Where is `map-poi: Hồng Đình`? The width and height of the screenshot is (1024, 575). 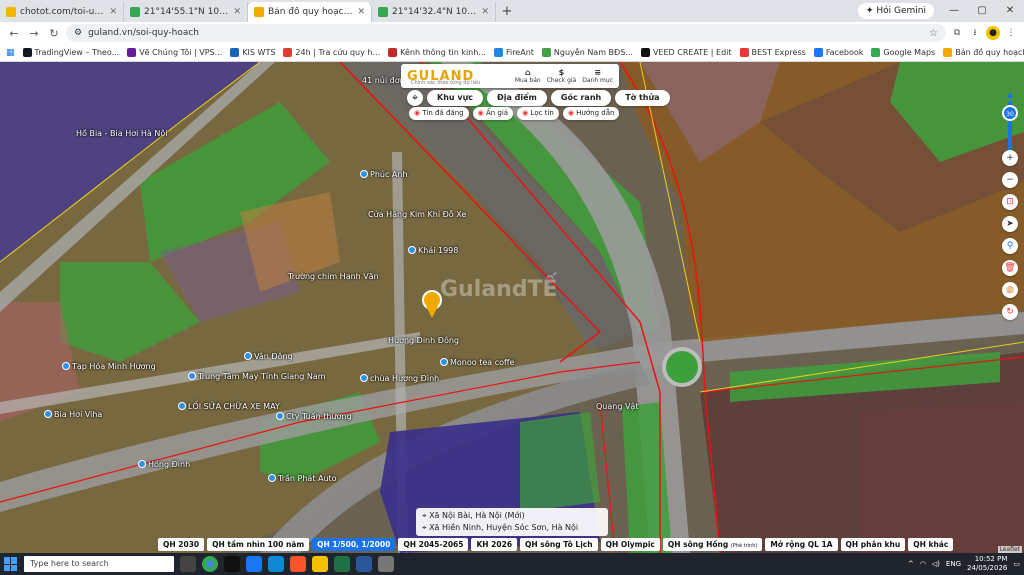 map-poi: Hồng Đình is located at coordinates (164, 464).